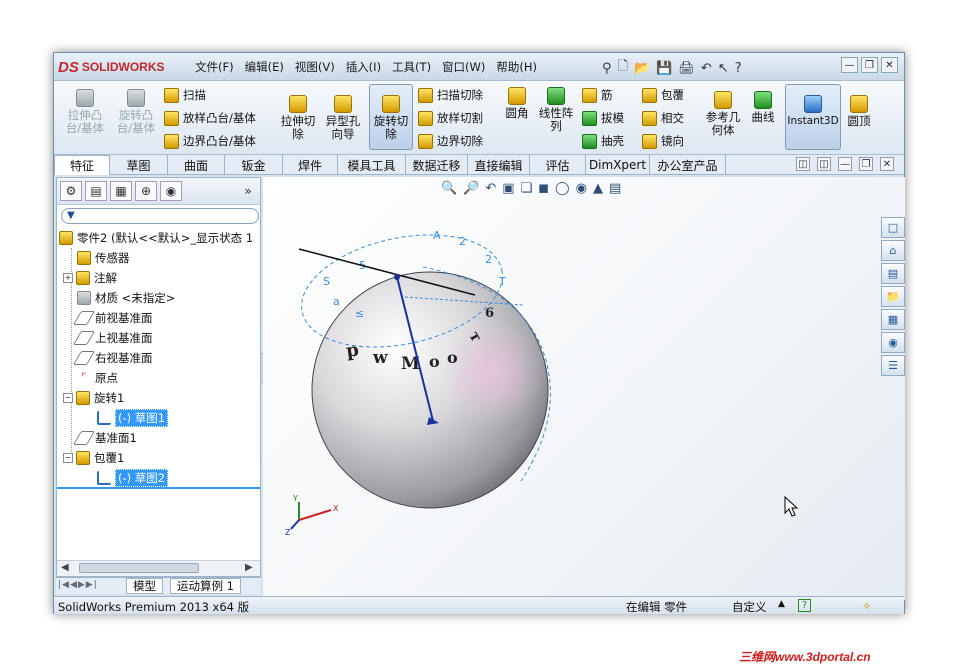  I want to click on tree-item-plane1: 基准面1, so click(104, 438).